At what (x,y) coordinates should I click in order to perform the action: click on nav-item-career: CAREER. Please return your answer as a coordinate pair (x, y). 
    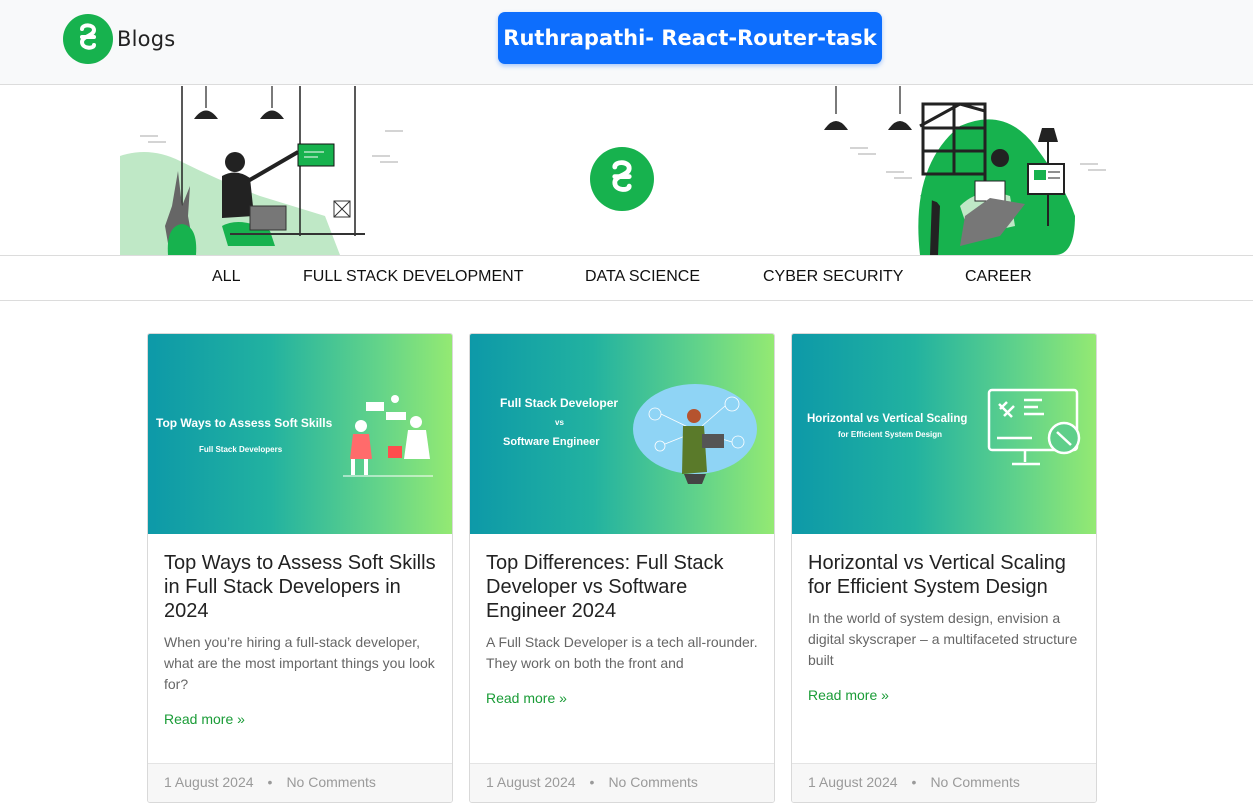
    Looking at the image, I should click on (998, 277).